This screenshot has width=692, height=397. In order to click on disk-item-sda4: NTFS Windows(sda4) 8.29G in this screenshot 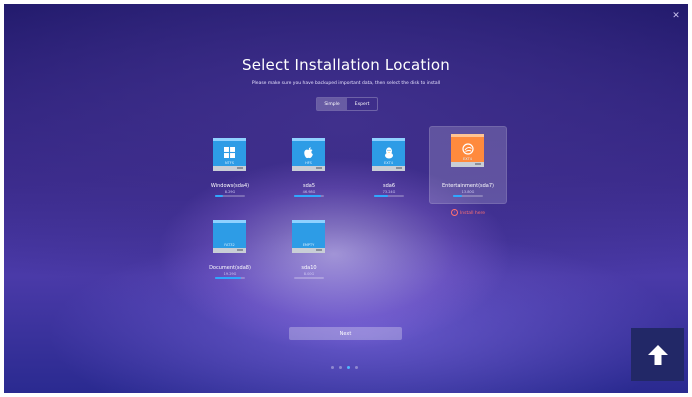, I will do `click(230, 171)`.